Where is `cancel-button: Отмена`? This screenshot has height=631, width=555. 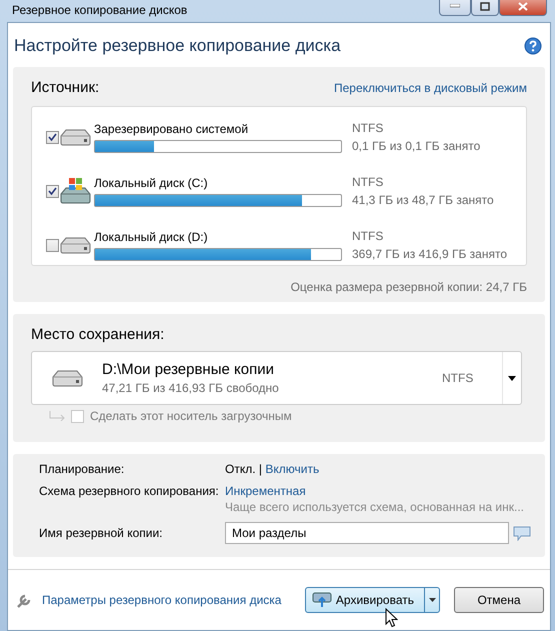
cancel-button: Отмена is located at coordinates (499, 600).